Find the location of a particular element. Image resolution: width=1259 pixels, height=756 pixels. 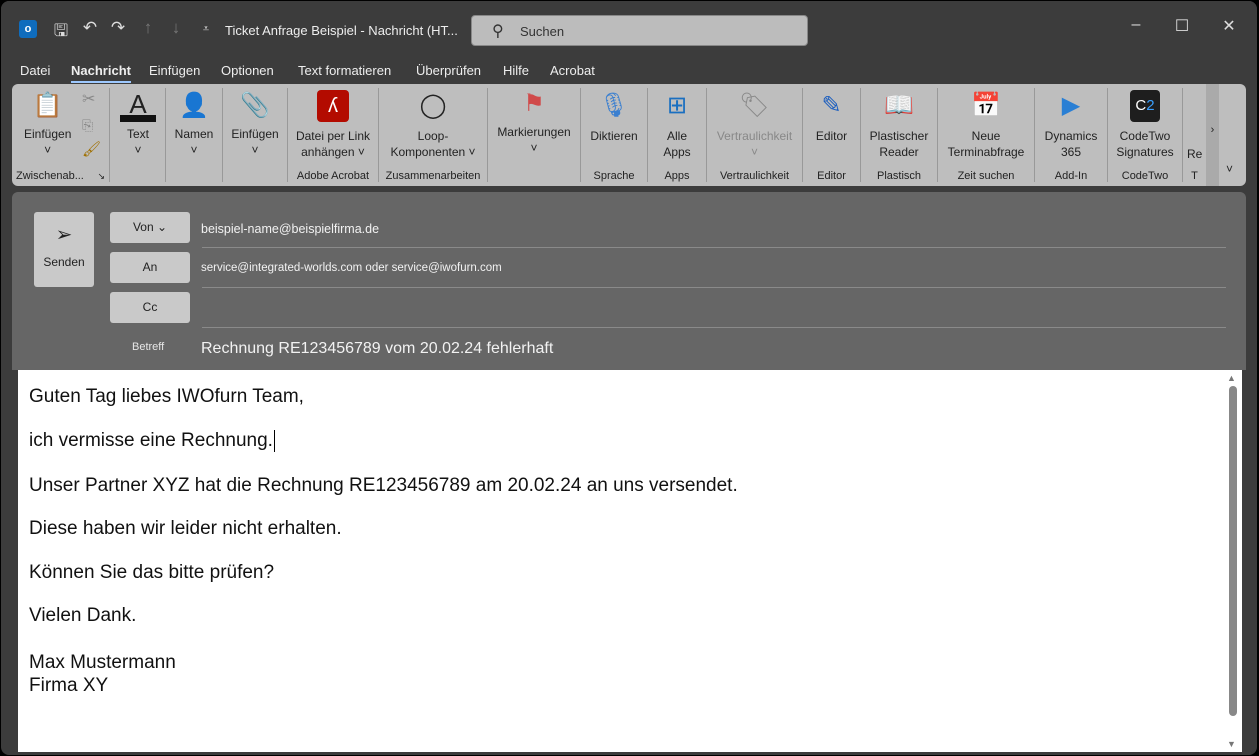

copy-icon: ⎘ is located at coordinates (87, 125).